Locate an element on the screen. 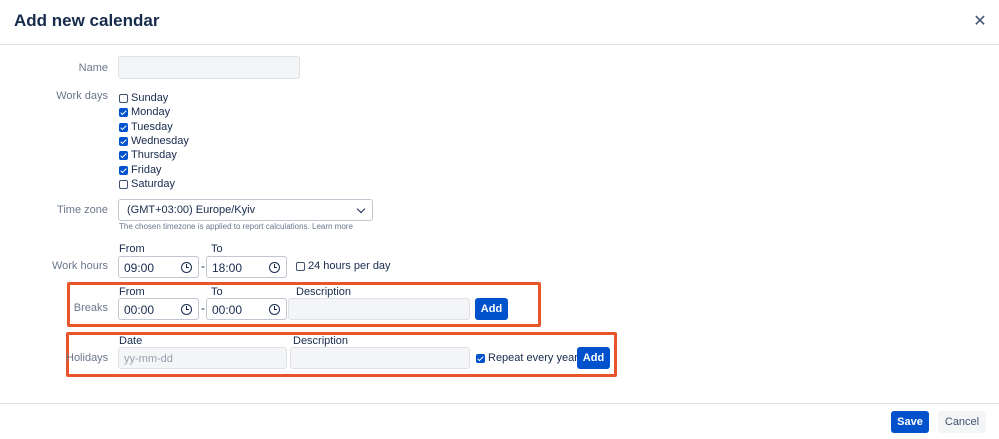  work-hours-to-label: To is located at coordinates (217, 249).